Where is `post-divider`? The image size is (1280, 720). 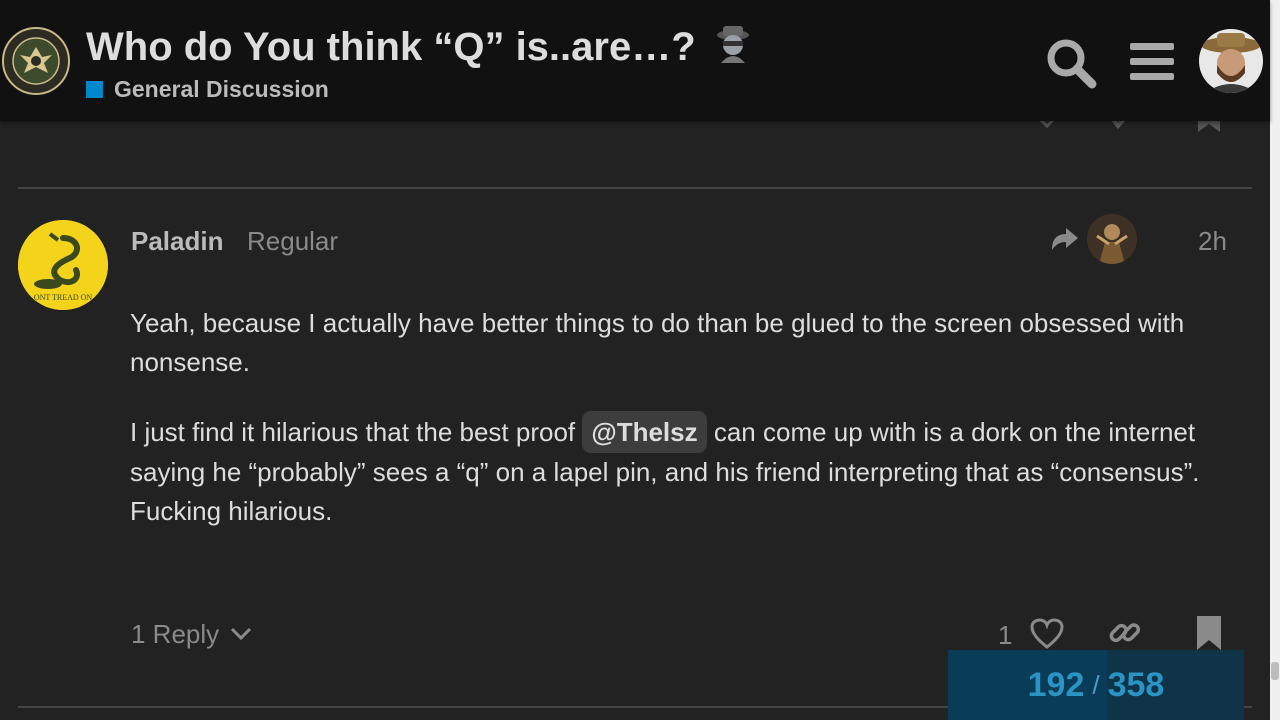
post-divider is located at coordinates (635, 188).